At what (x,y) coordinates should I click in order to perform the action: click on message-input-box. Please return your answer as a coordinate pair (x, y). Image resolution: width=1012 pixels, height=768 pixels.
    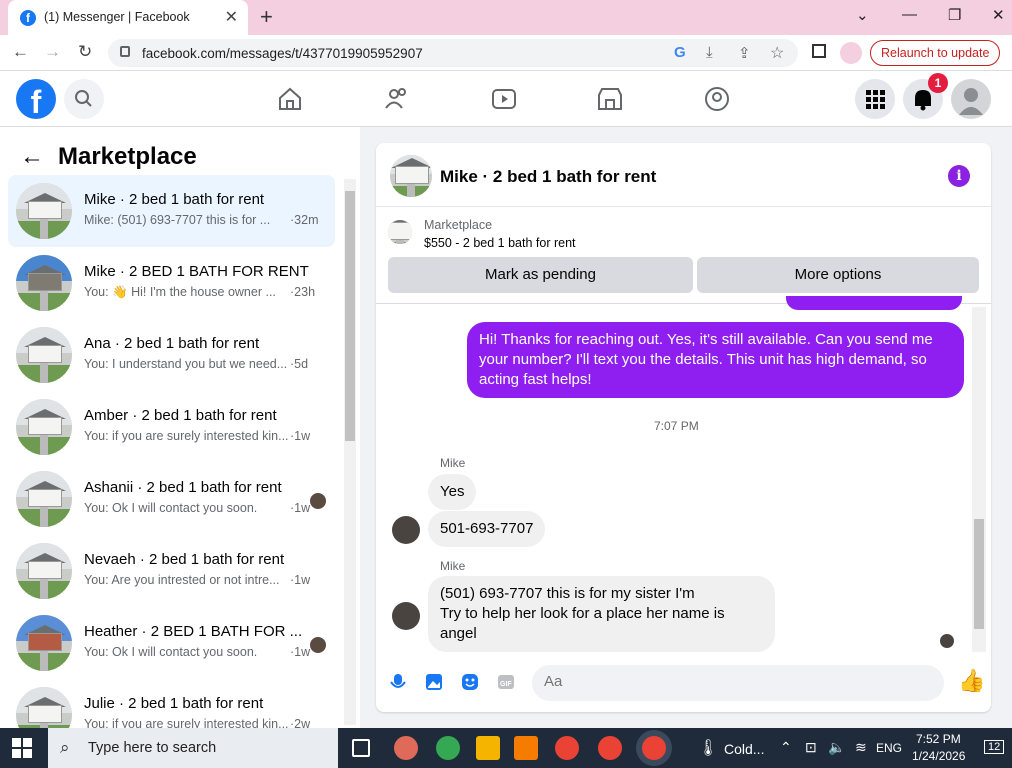
    Looking at the image, I should click on (738, 683).